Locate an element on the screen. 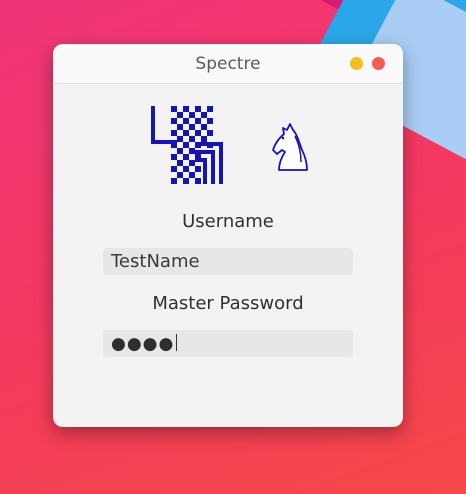  spectre-logo is located at coordinates (229, 145).